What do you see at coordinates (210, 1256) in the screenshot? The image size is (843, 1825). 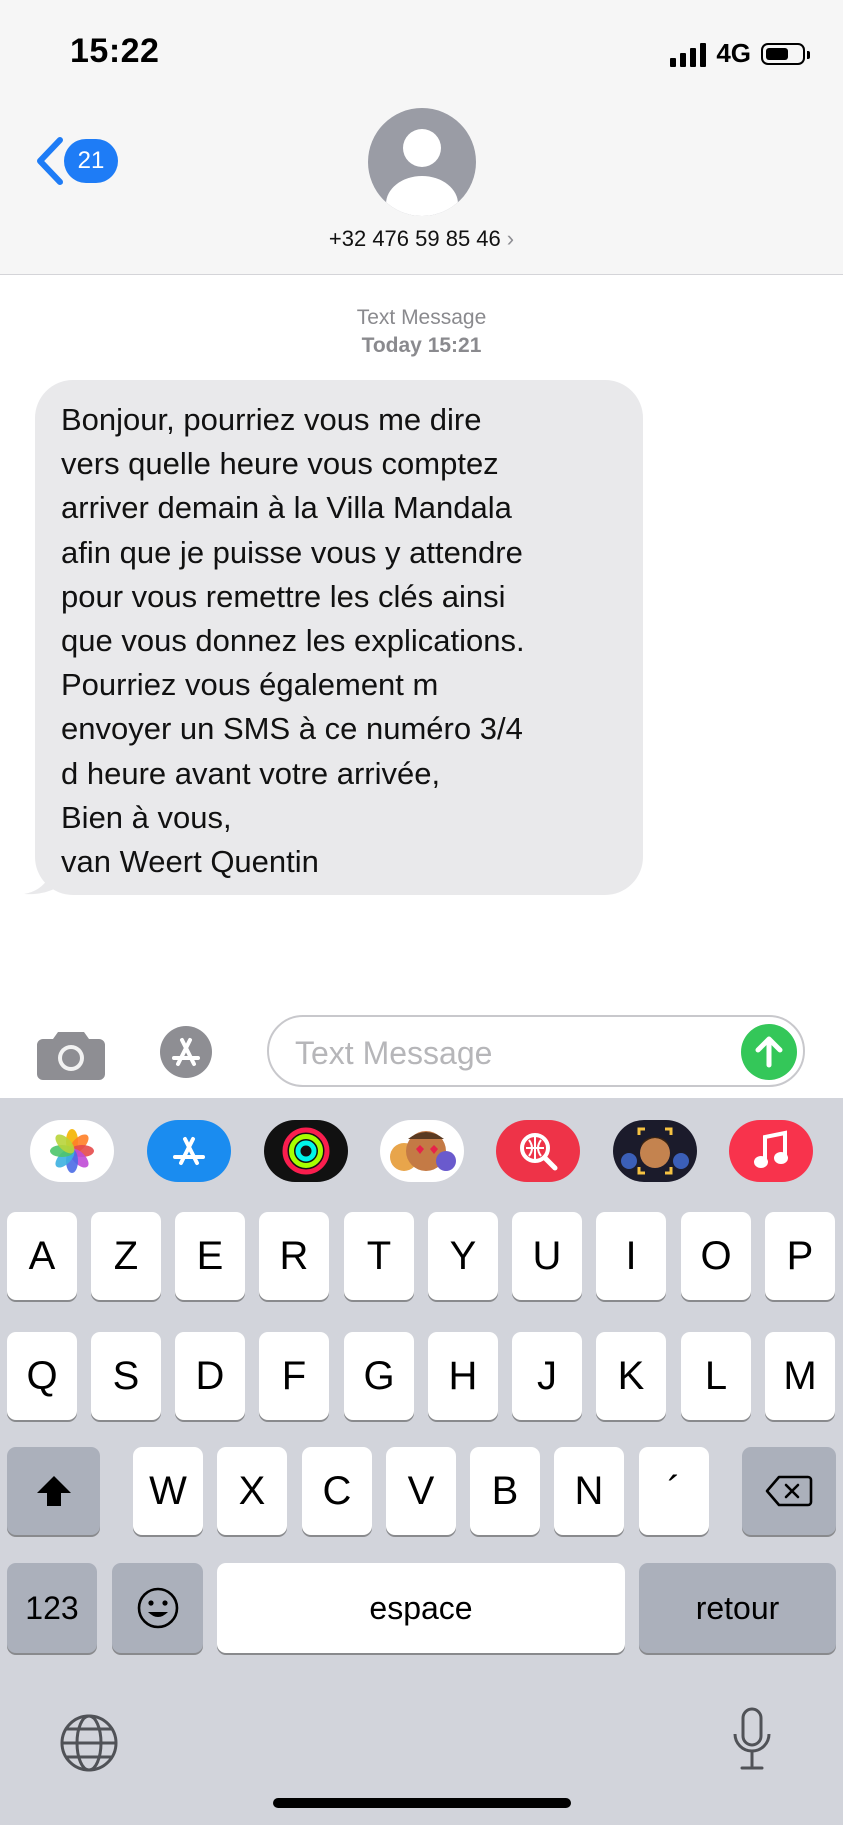 I see `key-e: E` at bounding box center [210, 1256].